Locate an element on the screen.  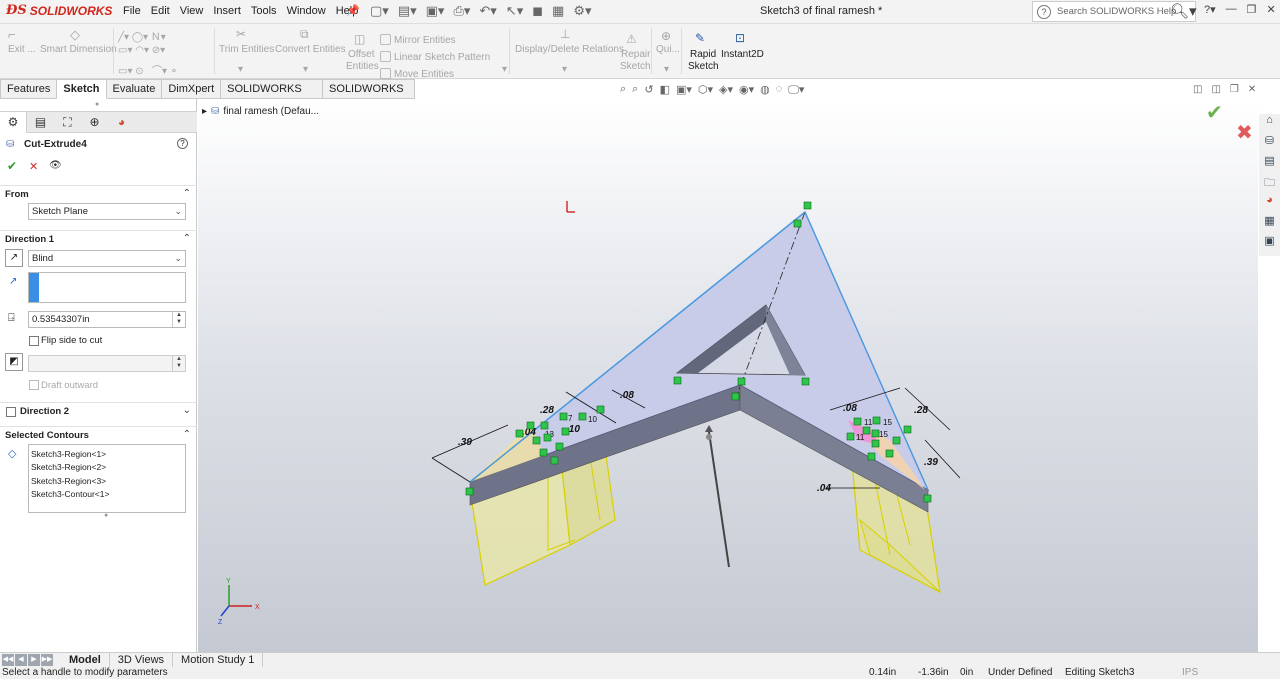
menu-view: View is located at coordinates (192, 11).